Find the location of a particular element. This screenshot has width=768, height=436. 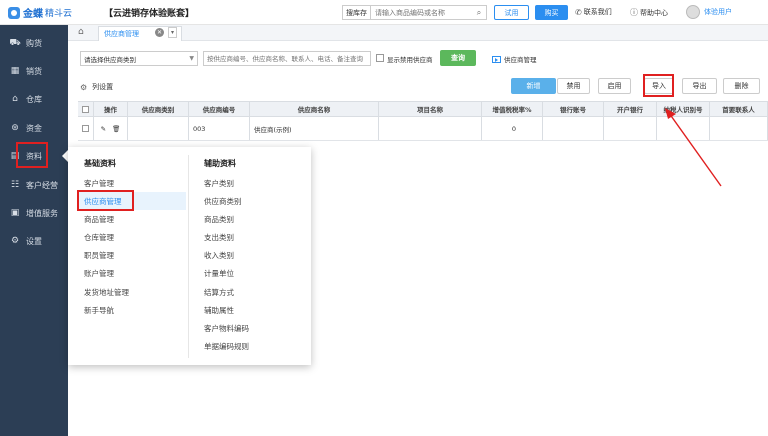

money-icon: ⊛ is located at coordinates (15, 128).